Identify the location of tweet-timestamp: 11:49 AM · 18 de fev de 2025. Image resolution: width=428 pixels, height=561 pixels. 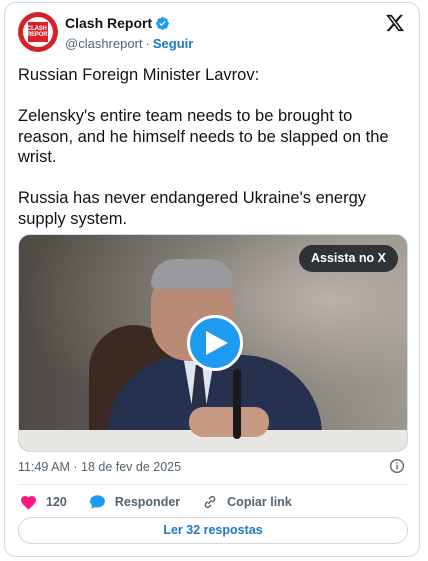
(99, 467).